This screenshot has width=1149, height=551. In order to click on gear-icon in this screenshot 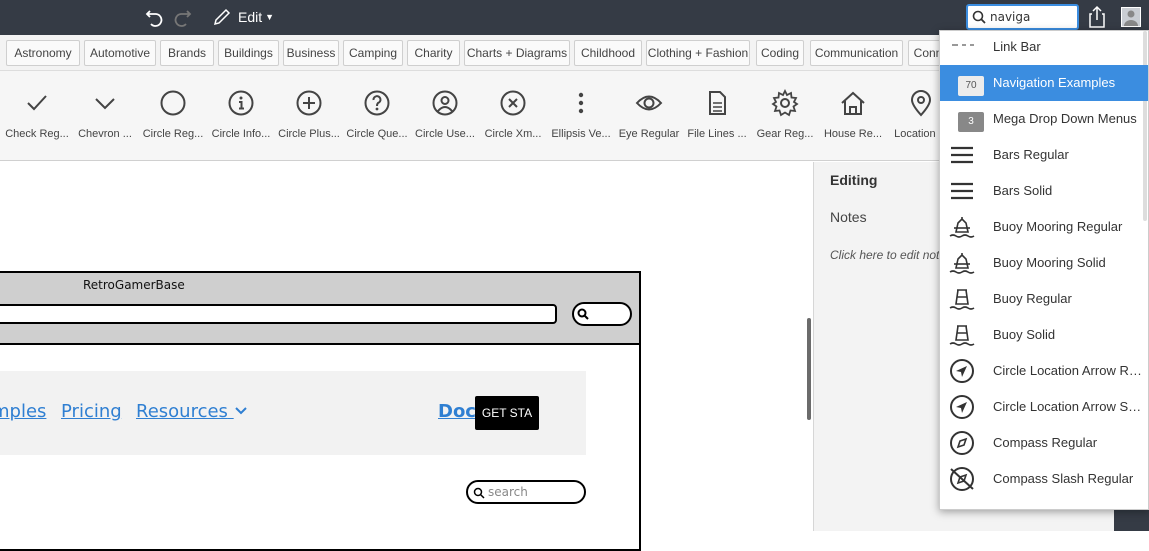, I will do `click(785, 103)`.